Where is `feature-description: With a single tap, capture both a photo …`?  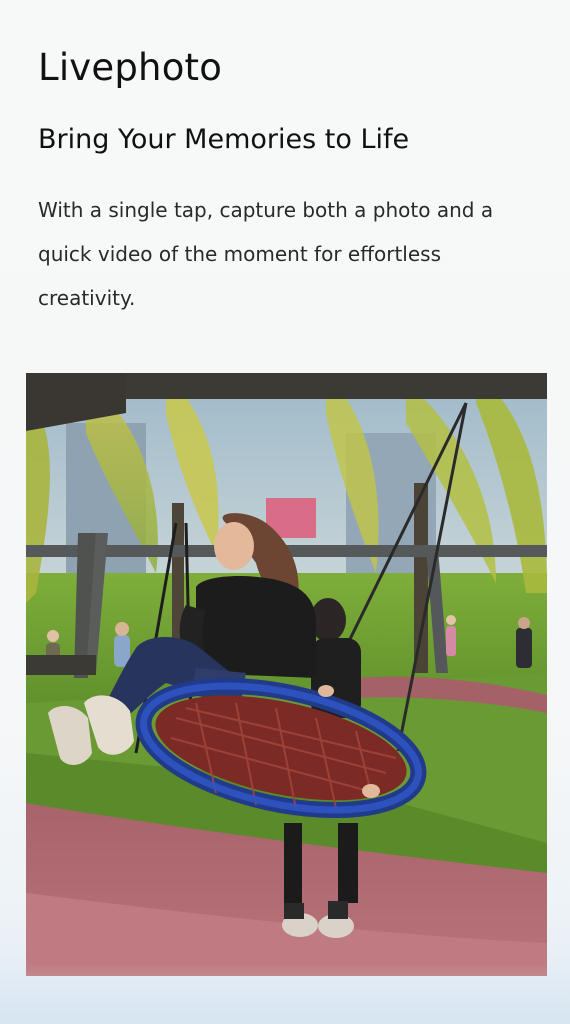
feature-description: With a single tap, capture both a photo … is located at coordinates (266, 254).